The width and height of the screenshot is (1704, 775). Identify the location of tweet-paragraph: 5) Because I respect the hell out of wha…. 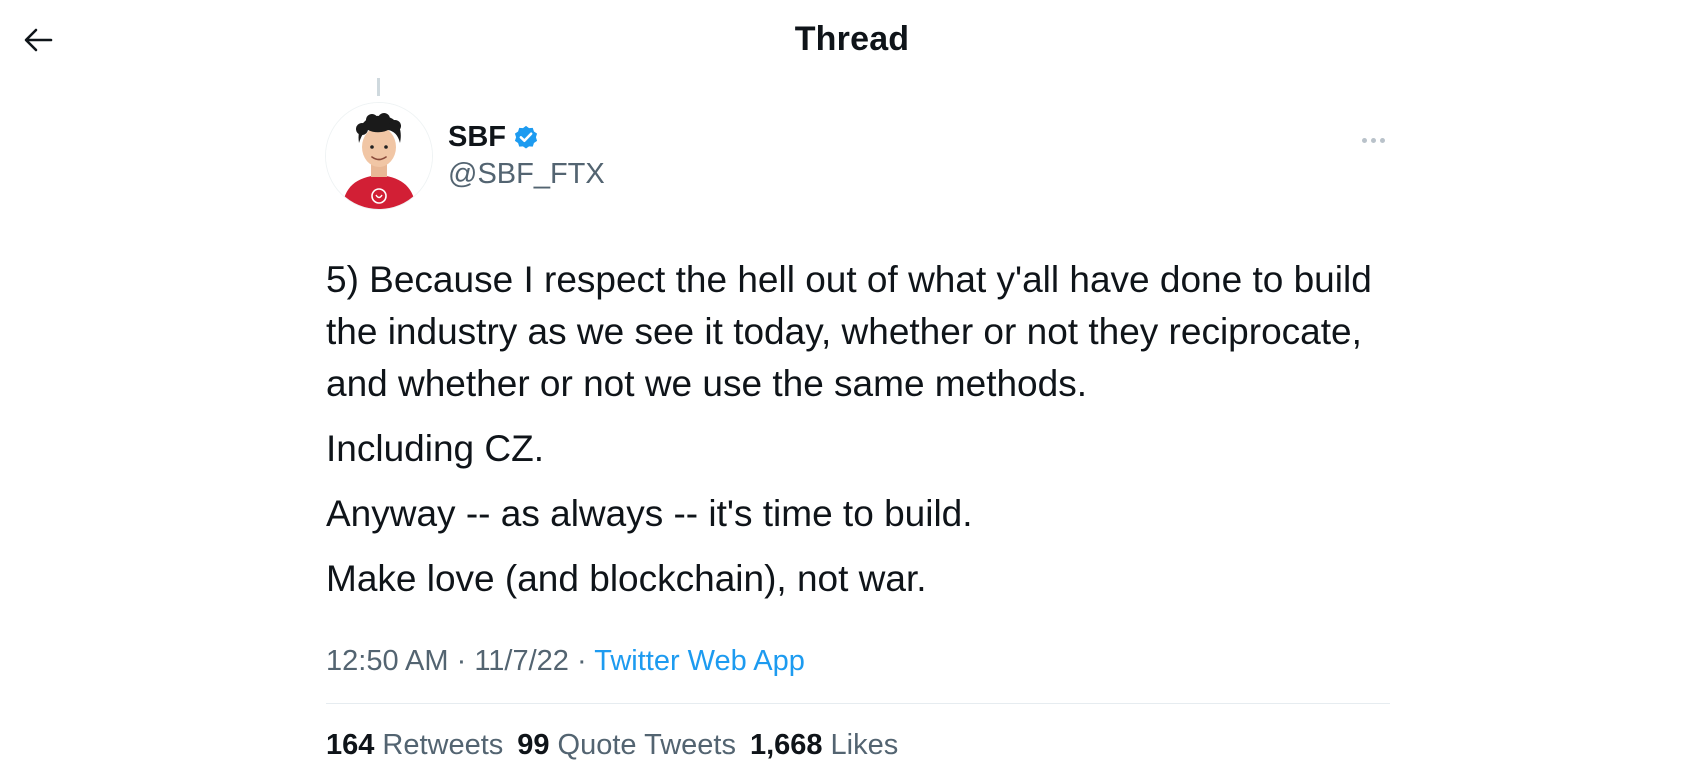
(849, 331).